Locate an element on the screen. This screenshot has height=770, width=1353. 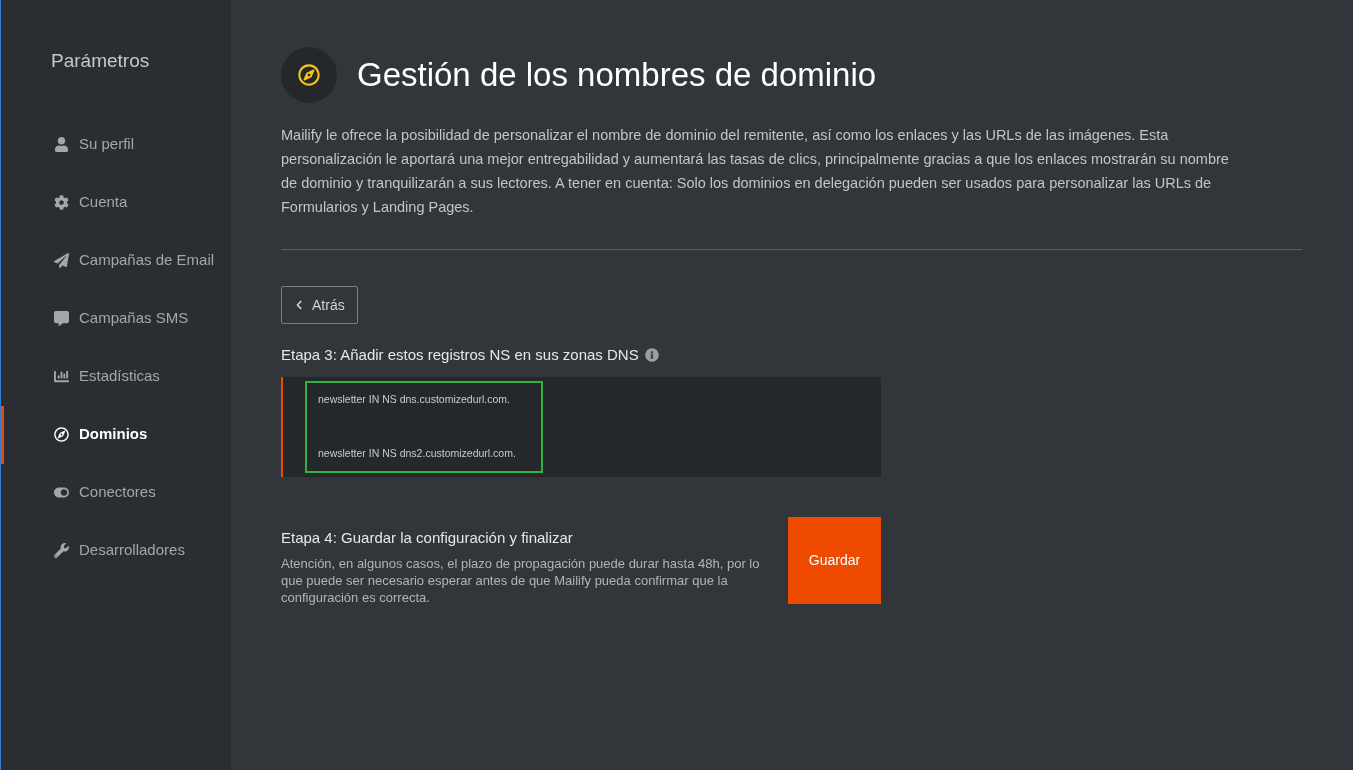
sidebar-item: Cuenta is located at coordinates (116, 202).